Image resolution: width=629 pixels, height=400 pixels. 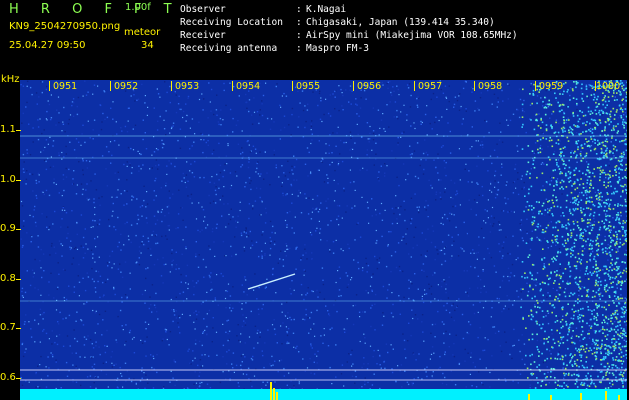 I want to click on freq-label: 1.1, so click(x=8, y=129).